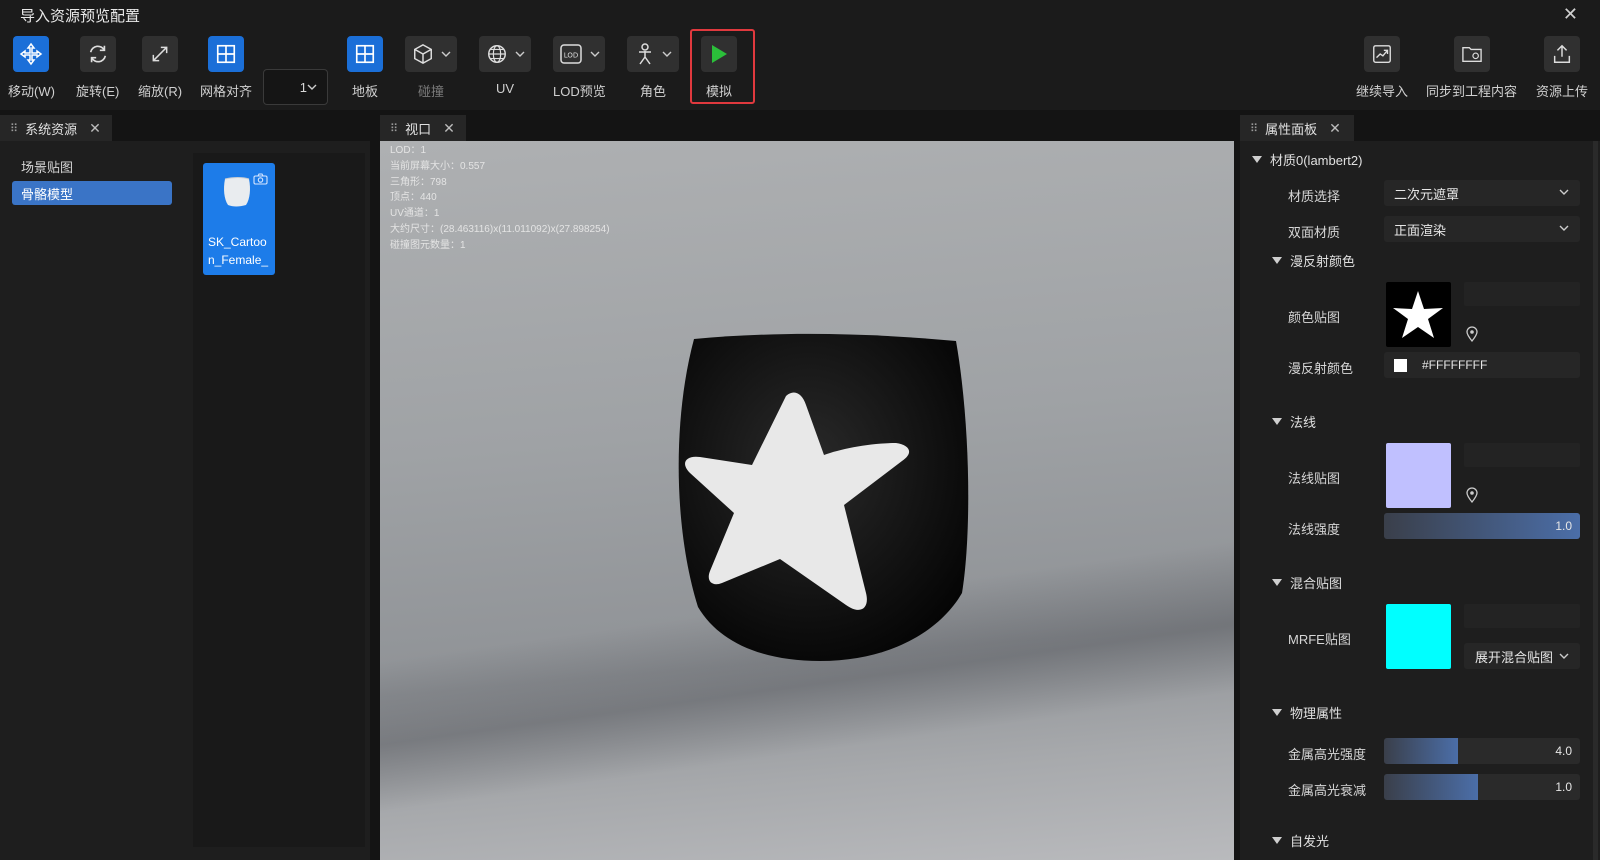 The image size is (1600, 860). What do you see at coordinates (365, 68) in the screenshot?
I see `floor-button: 地板` at bounding box center [365, 68].